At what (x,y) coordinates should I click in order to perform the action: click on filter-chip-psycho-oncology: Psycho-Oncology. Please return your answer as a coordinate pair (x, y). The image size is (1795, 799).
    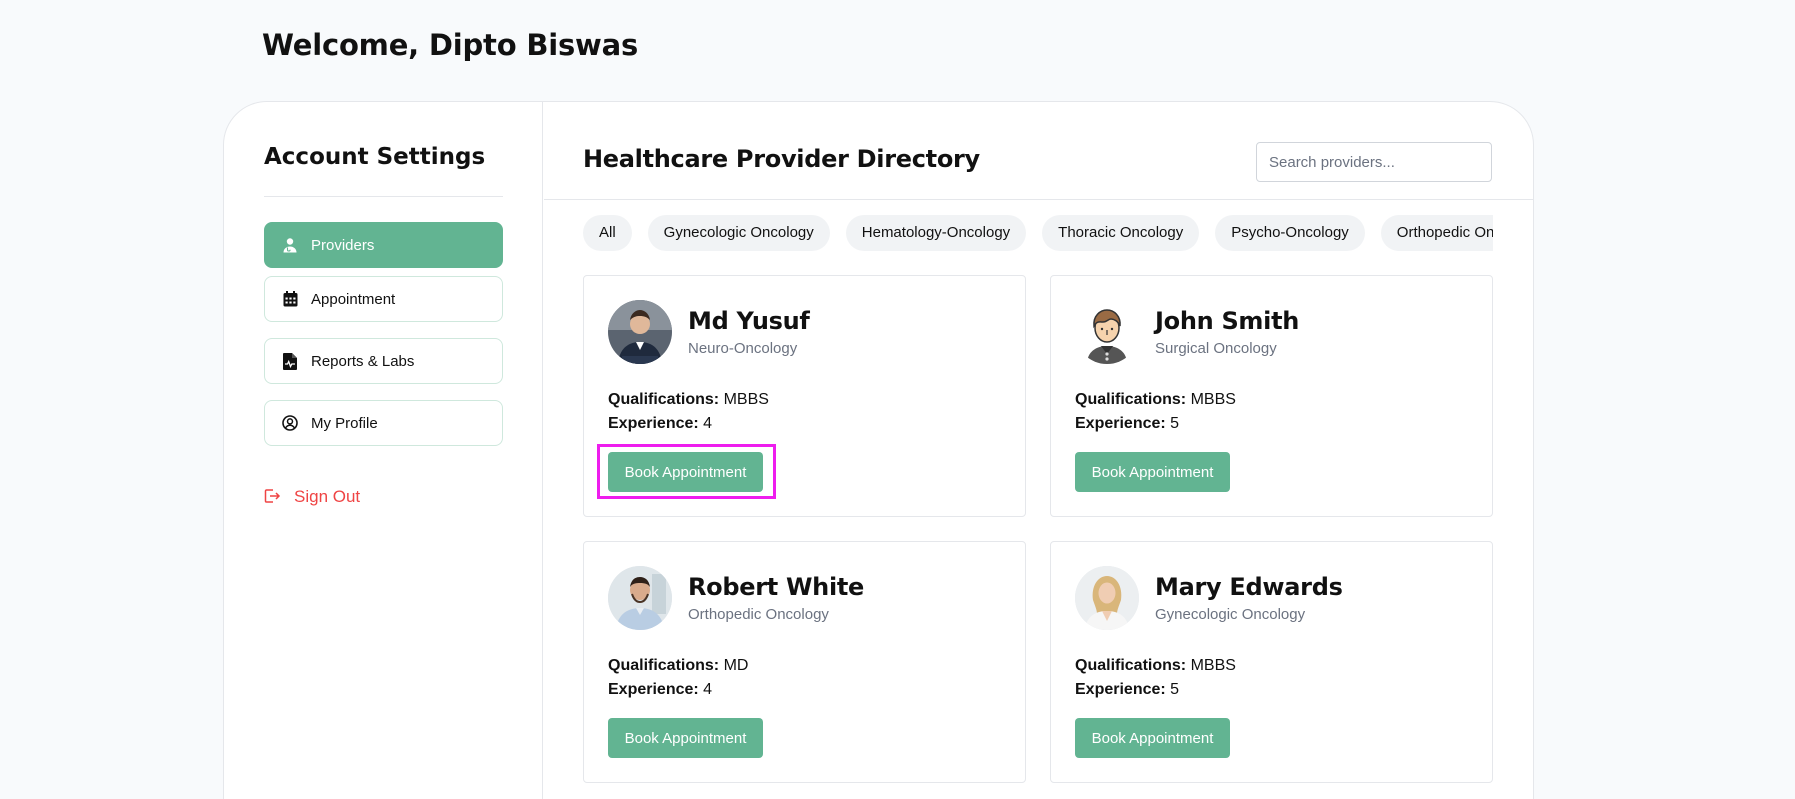
    Looking at the image, I should click on (1290, 233).